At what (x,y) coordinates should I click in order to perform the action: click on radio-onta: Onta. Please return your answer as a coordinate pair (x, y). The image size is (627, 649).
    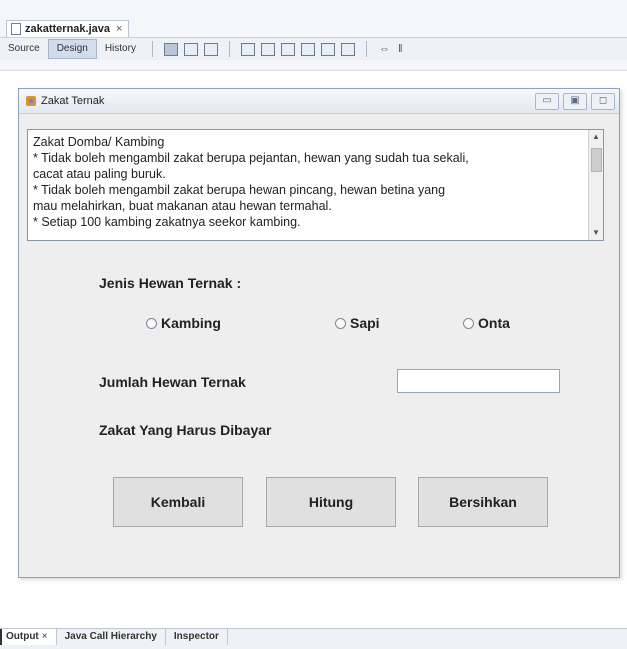
    Looking at the image, I should click on (486, 323).